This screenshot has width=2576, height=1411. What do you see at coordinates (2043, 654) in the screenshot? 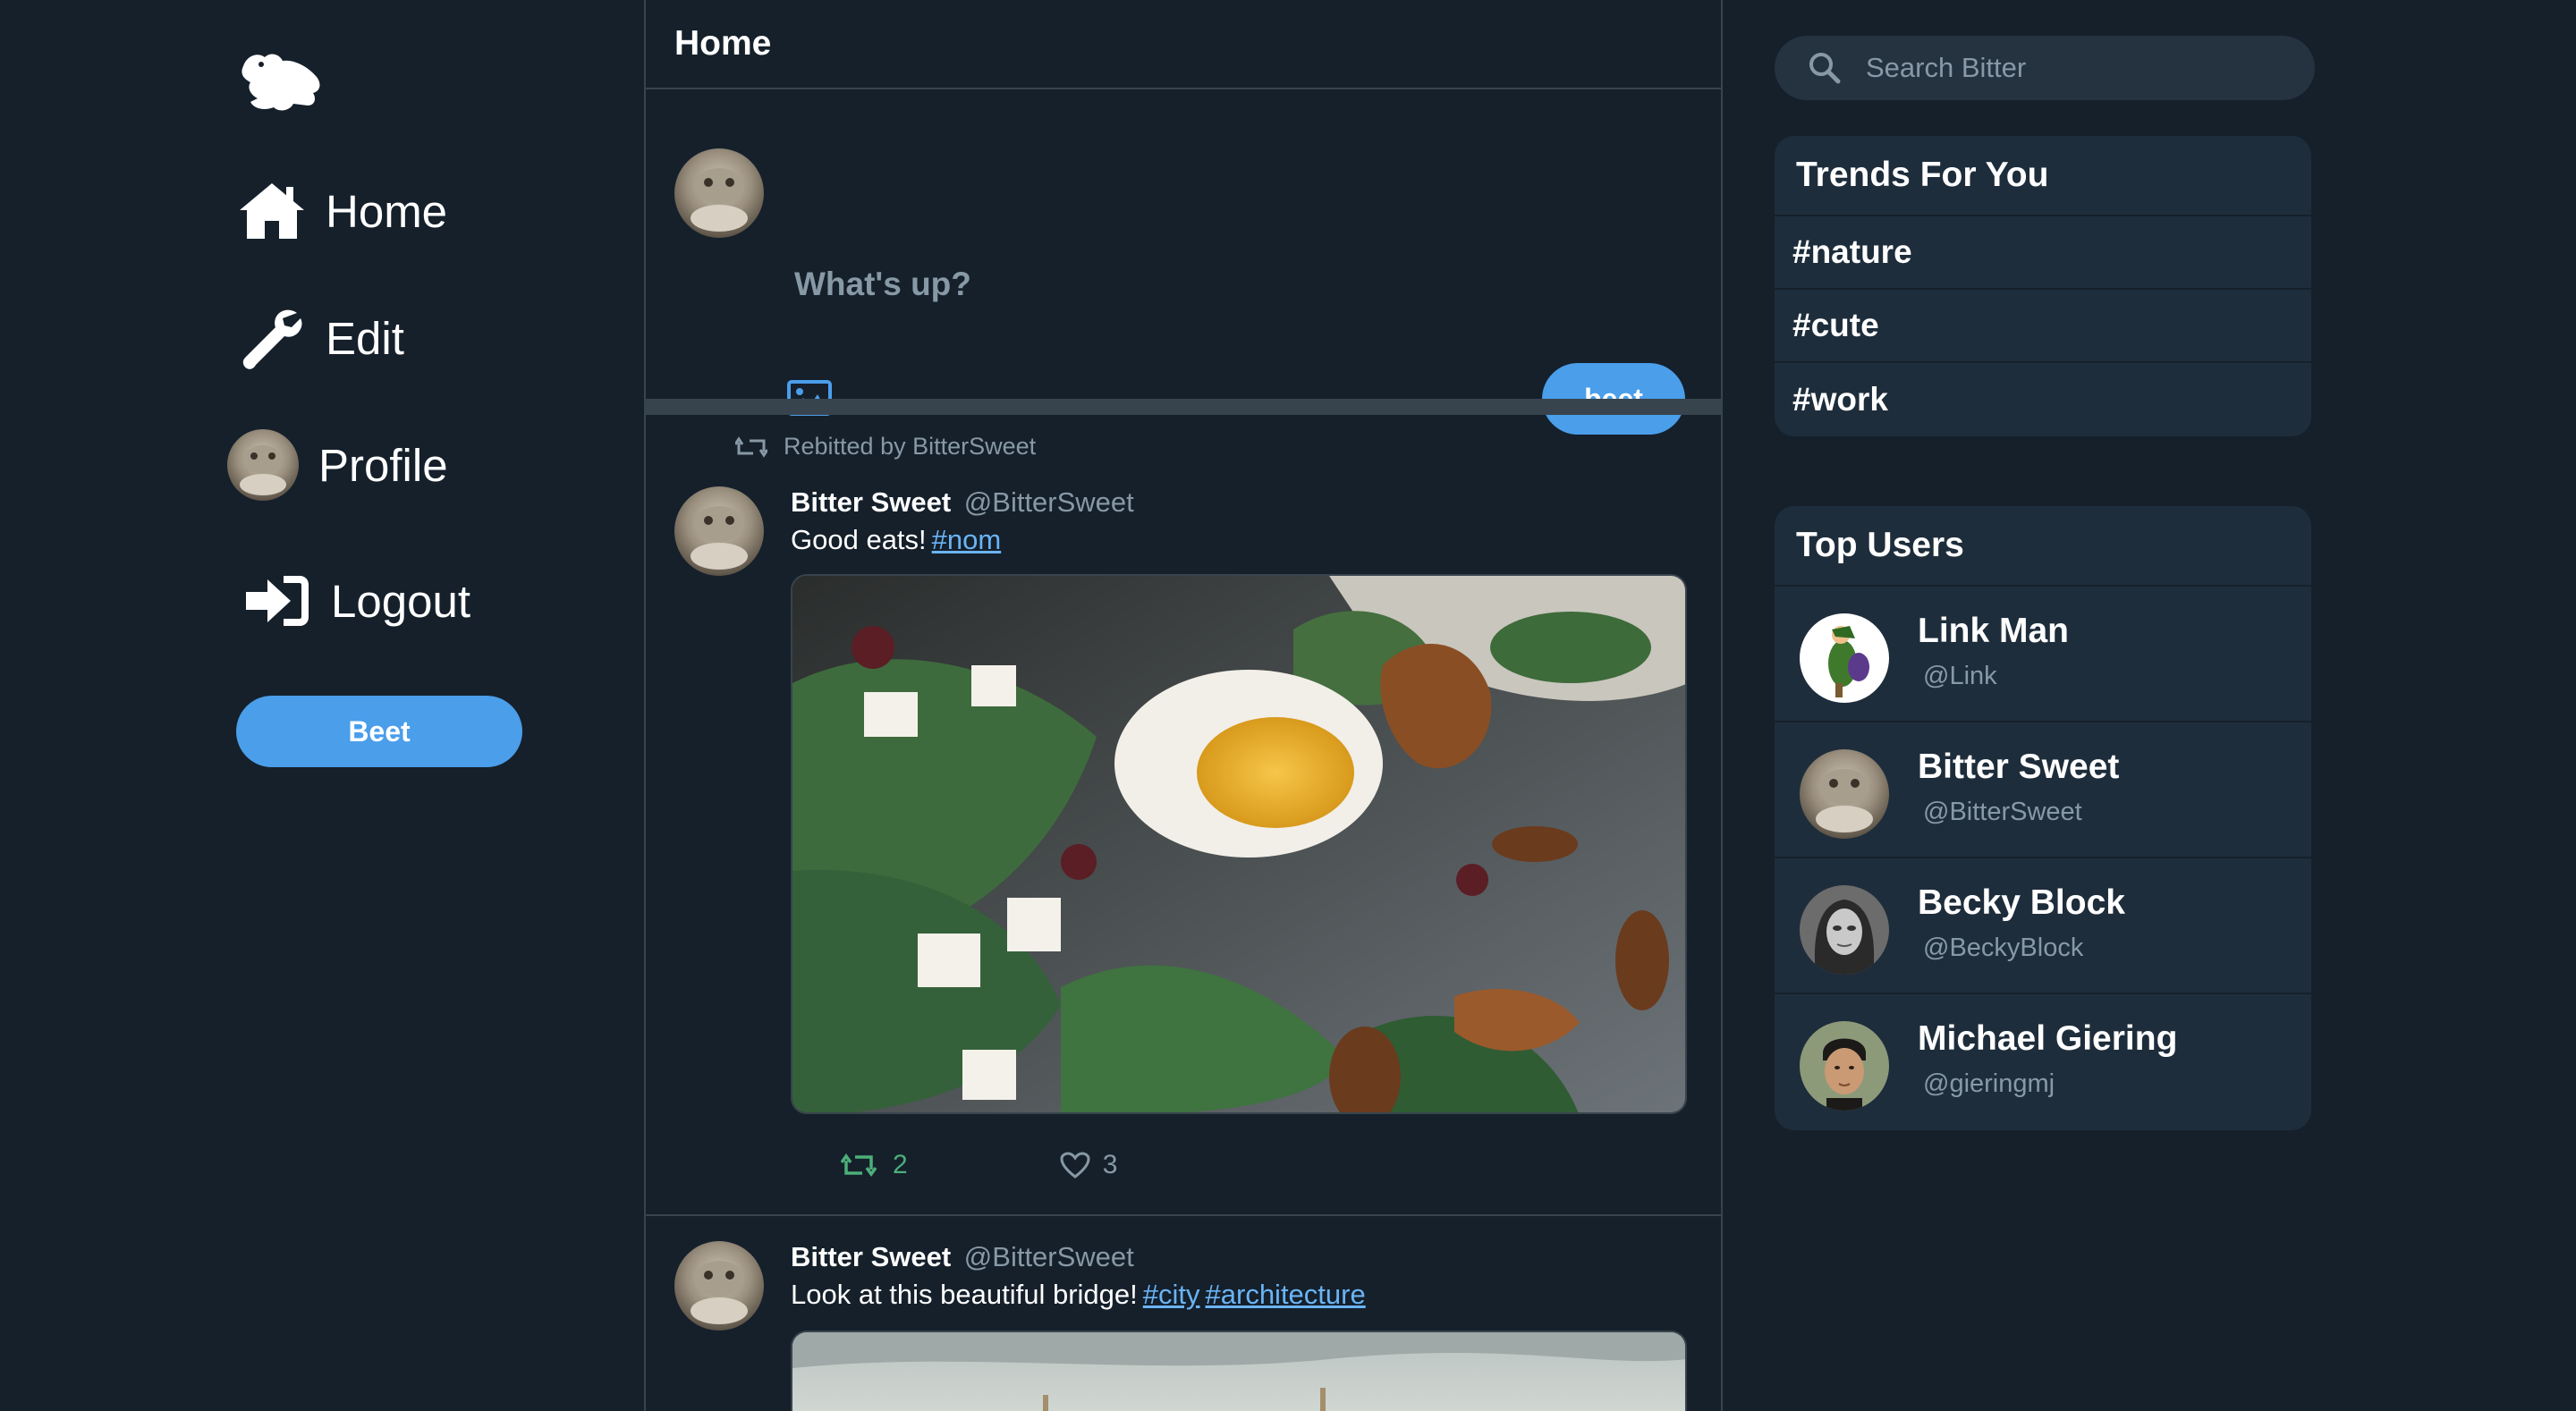
I see `user-item: Link Man @Link` at bounding box center [2043, 654].